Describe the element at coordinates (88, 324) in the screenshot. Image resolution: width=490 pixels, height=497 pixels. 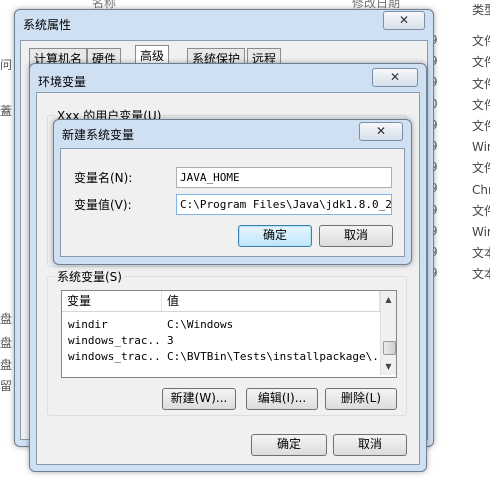
I see `row-variable: windir` at that location.